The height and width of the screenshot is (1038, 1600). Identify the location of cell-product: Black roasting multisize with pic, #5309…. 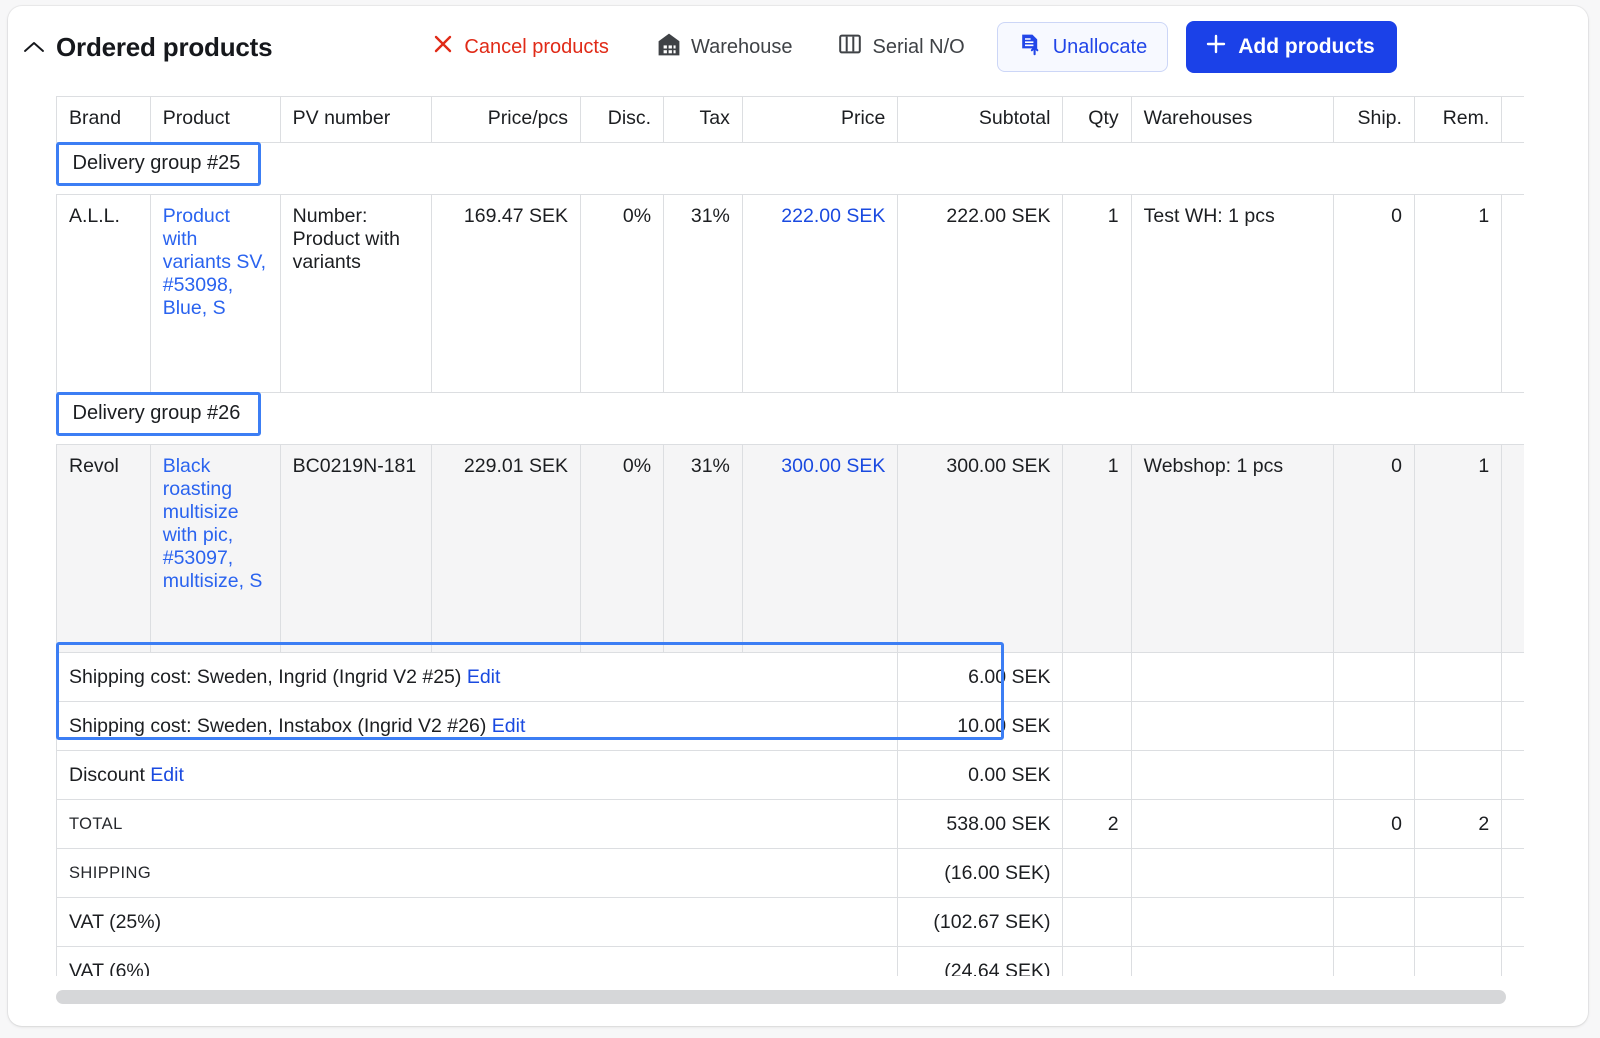
(215, 548).